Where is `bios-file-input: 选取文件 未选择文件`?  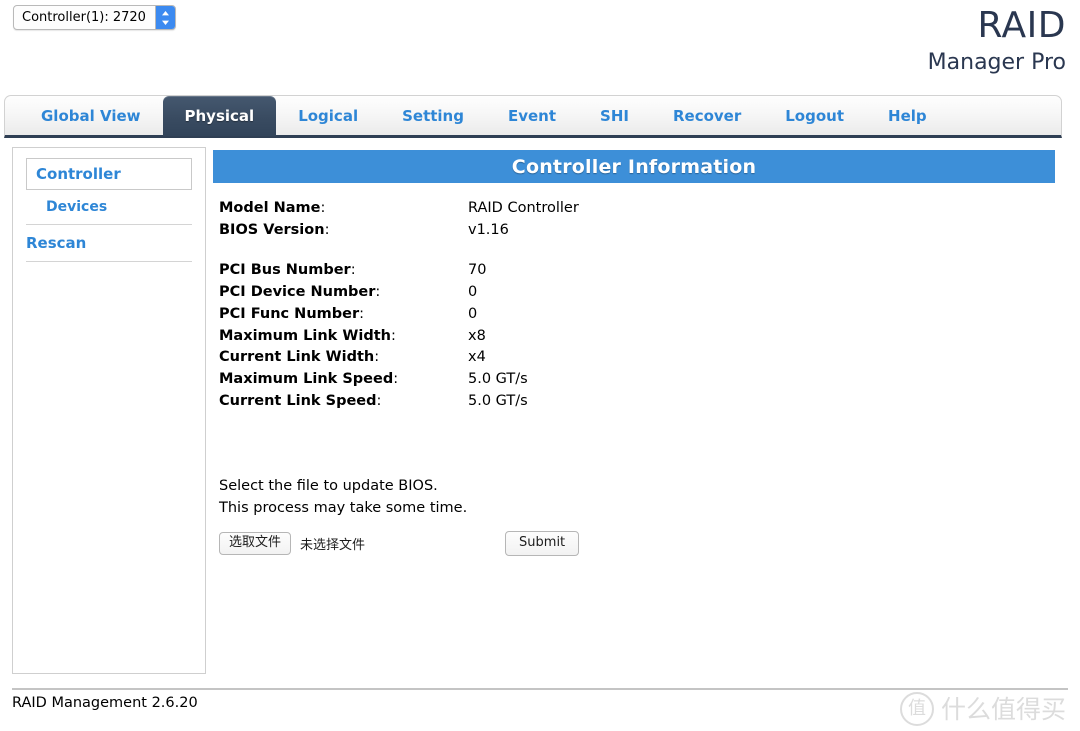 bios-file-input: 选取文件 未选择文件 is located at coordinates (292, 543).